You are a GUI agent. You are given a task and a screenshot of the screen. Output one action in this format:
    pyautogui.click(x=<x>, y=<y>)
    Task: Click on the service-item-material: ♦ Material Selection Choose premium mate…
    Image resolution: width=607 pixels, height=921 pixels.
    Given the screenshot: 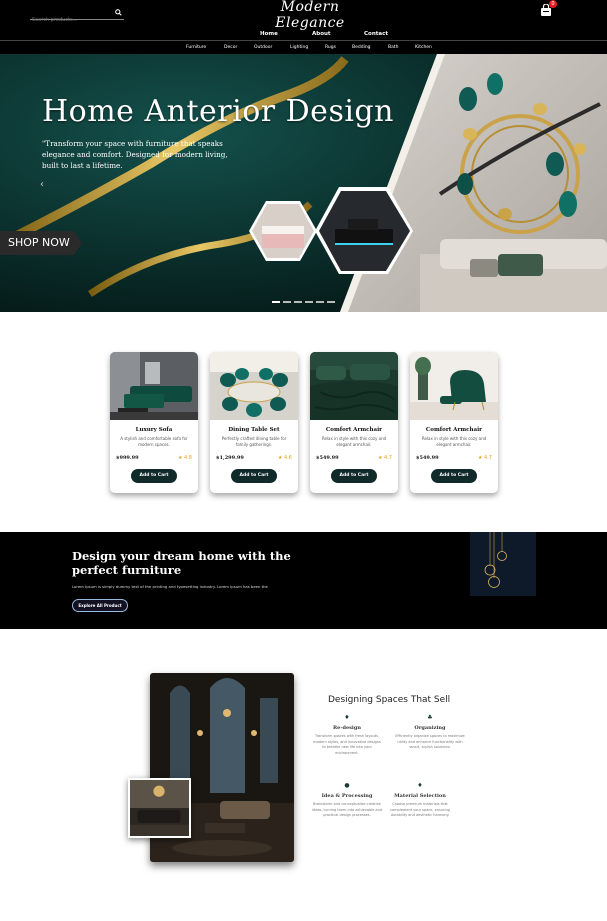 What is the action you would take?
    pyautogui.click(x=420, y=800)
    